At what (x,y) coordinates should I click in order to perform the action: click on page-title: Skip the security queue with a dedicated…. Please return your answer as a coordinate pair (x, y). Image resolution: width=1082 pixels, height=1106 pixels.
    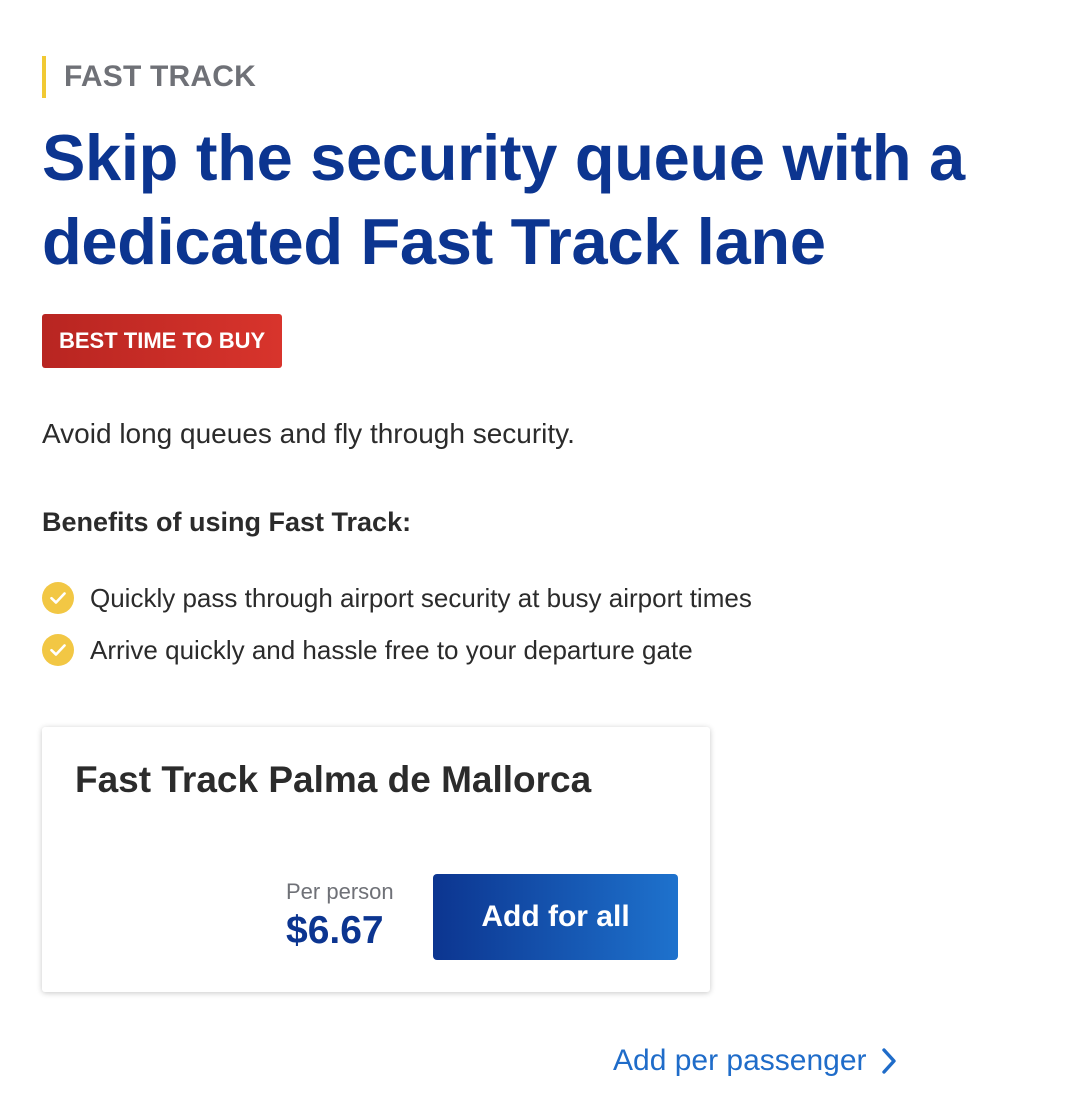
    Looking at the image, I should click on (503, 199).